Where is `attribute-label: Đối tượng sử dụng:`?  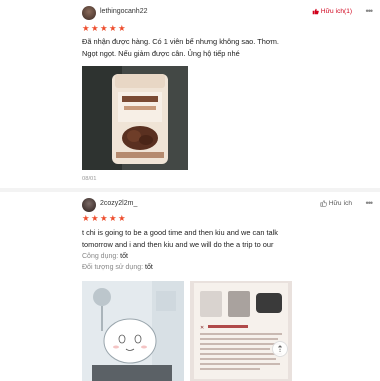
attribute-label: Đối tượng sử dụng: is located at coordinates (113, 267).